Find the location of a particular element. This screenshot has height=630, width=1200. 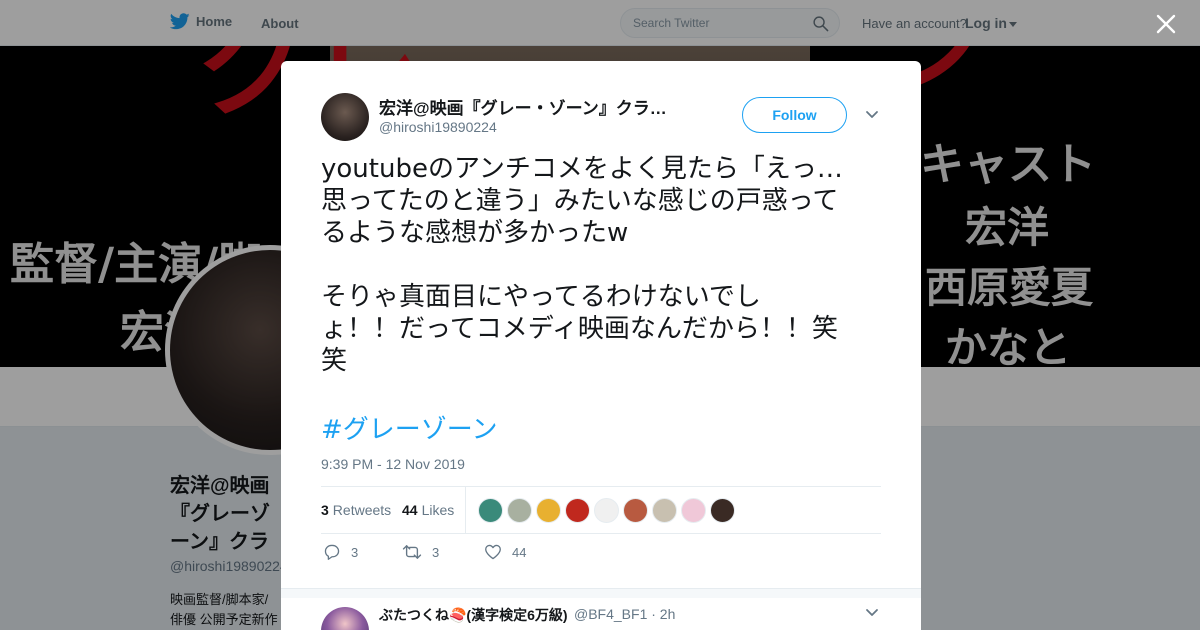

tweet-hashtag-link: #グレーゾーン is located at coordinates (409, 427).